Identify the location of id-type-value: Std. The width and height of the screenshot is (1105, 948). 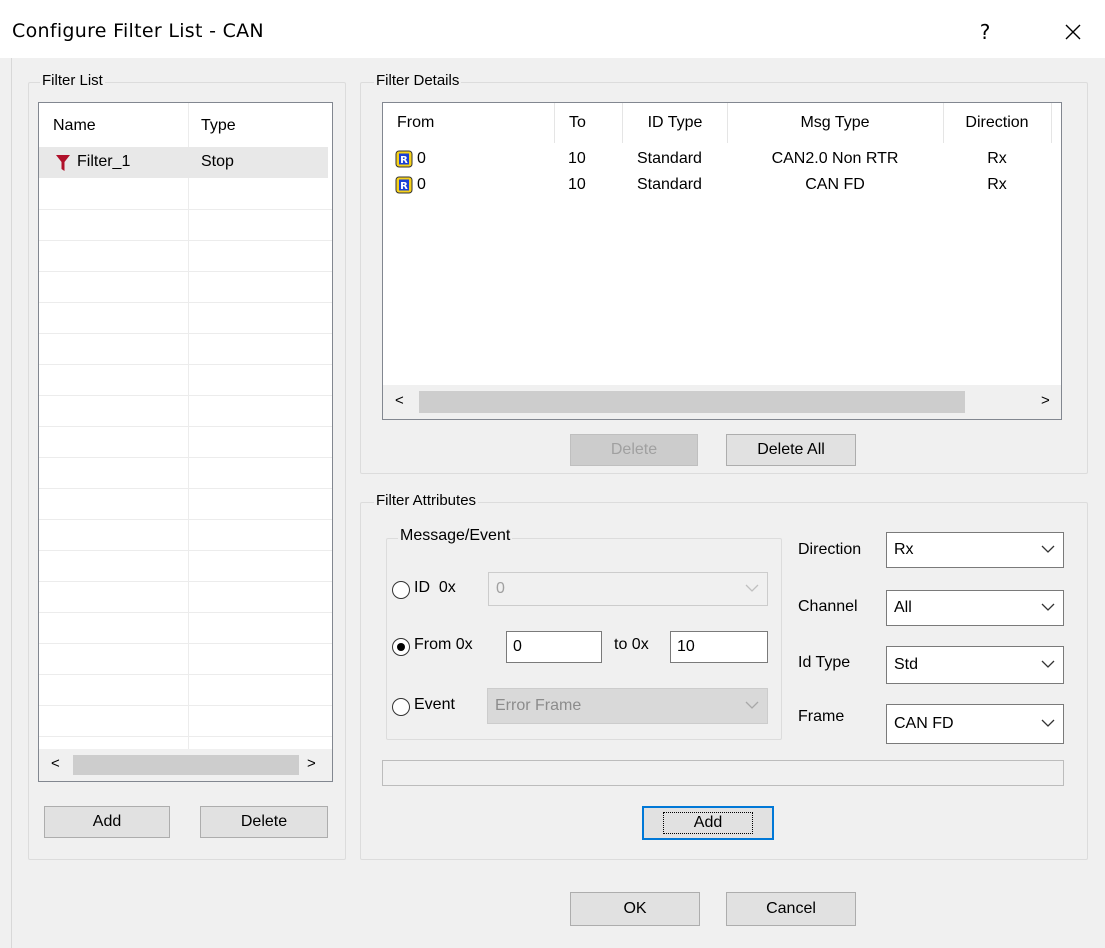
(906, 664).